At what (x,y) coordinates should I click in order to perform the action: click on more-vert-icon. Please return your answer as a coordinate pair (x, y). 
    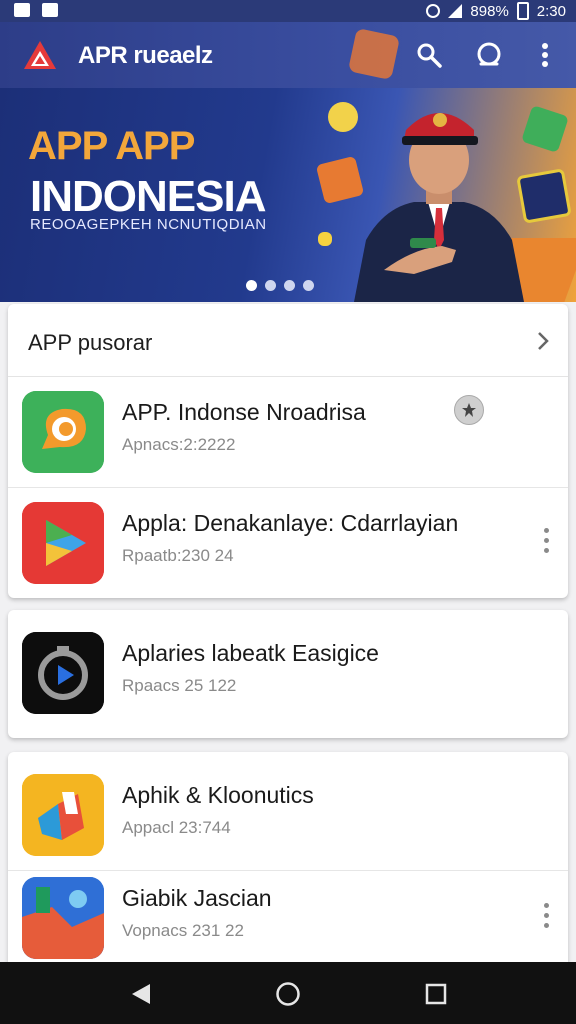
    Looking at the image, I should click on (545, 55).